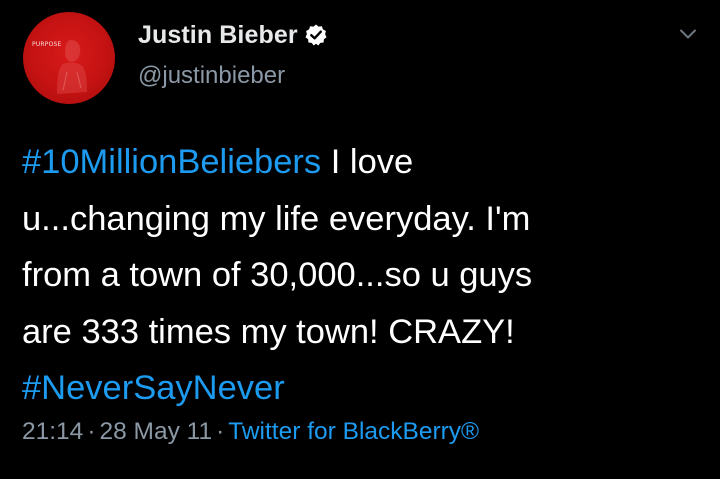 This screenshot has width=720, height=479. I want to click on avatar-figure-icon, so click(72, 67).